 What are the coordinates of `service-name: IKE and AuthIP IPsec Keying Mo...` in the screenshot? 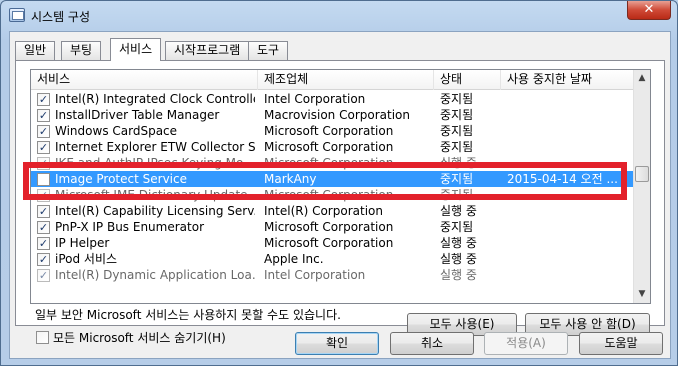 It's located at (155, 163).